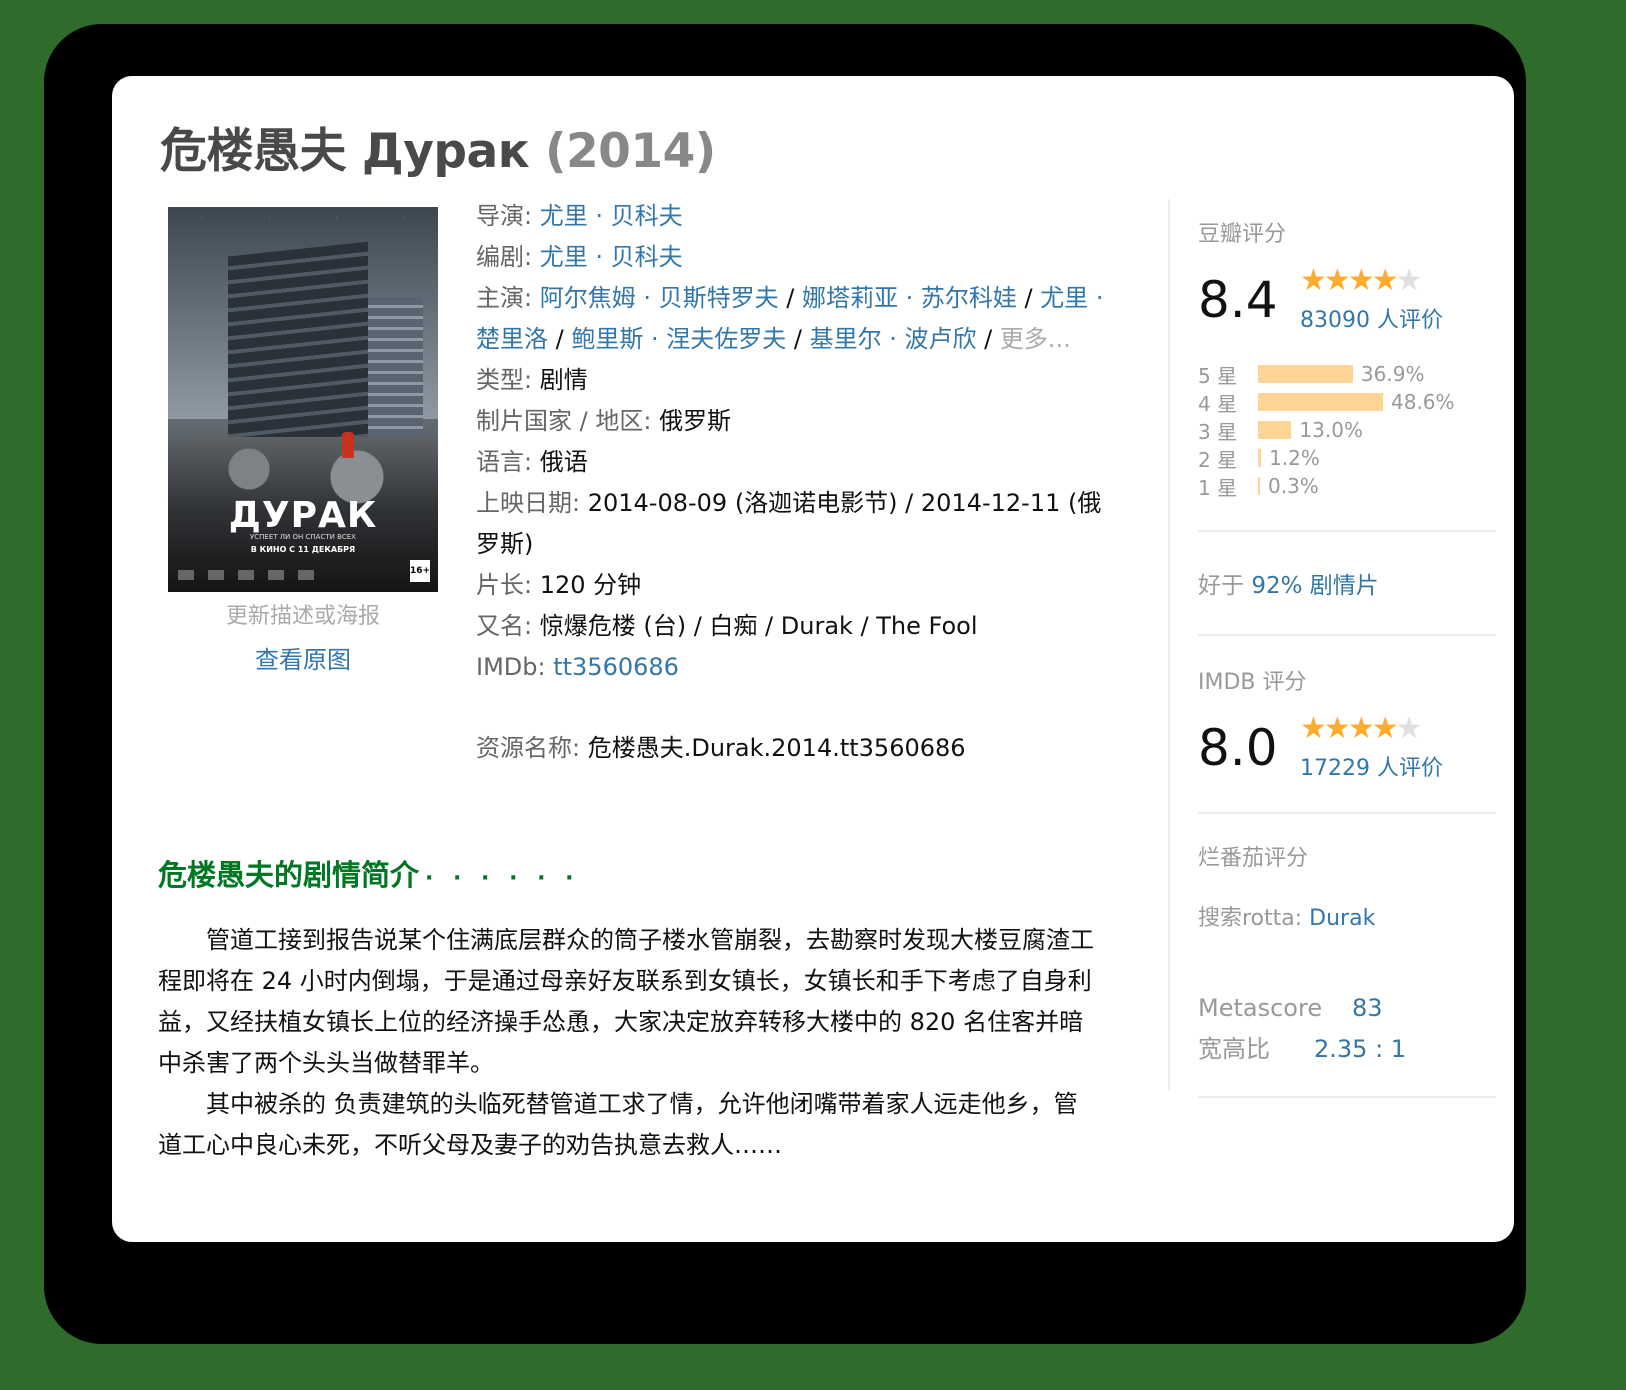 This screenshot has height=1390, width=1626. I want to click on metascore-value: 83, so click(1367, 1008).